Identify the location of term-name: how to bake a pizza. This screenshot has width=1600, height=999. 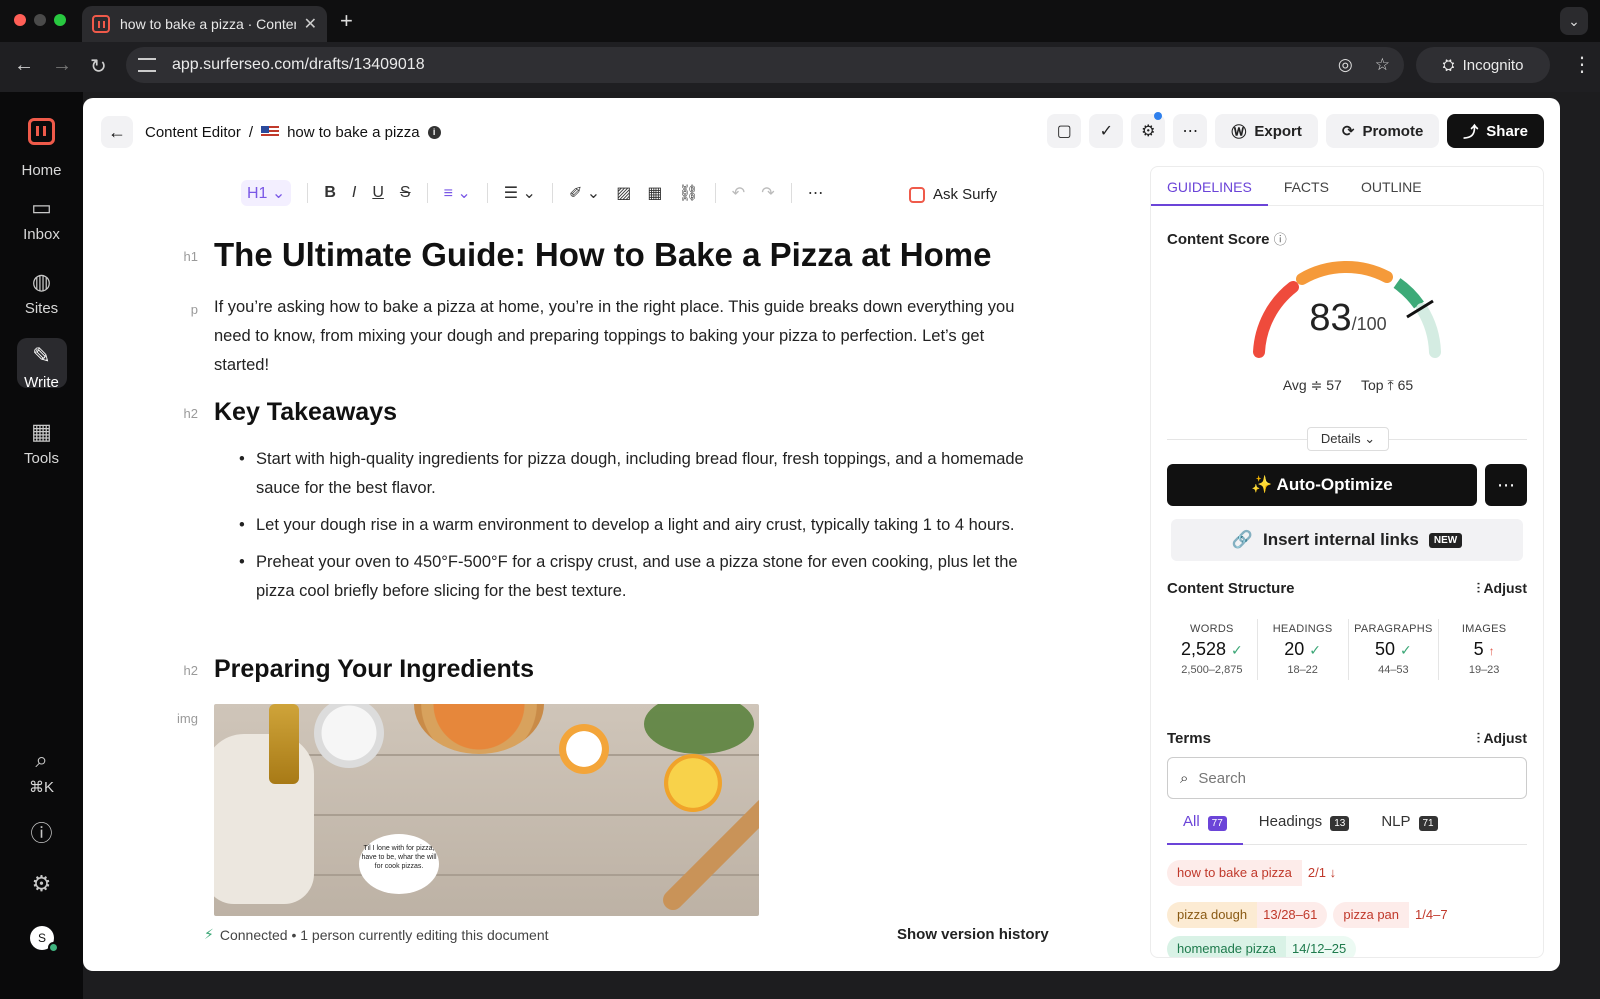
(1234, 873).